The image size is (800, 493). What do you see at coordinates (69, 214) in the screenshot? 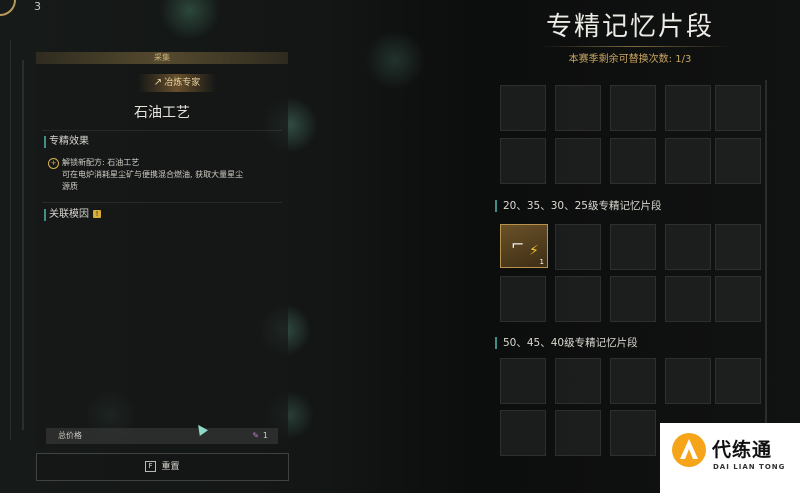
I see `related-section-title: 关联模因` at bounding box center [69, 214].